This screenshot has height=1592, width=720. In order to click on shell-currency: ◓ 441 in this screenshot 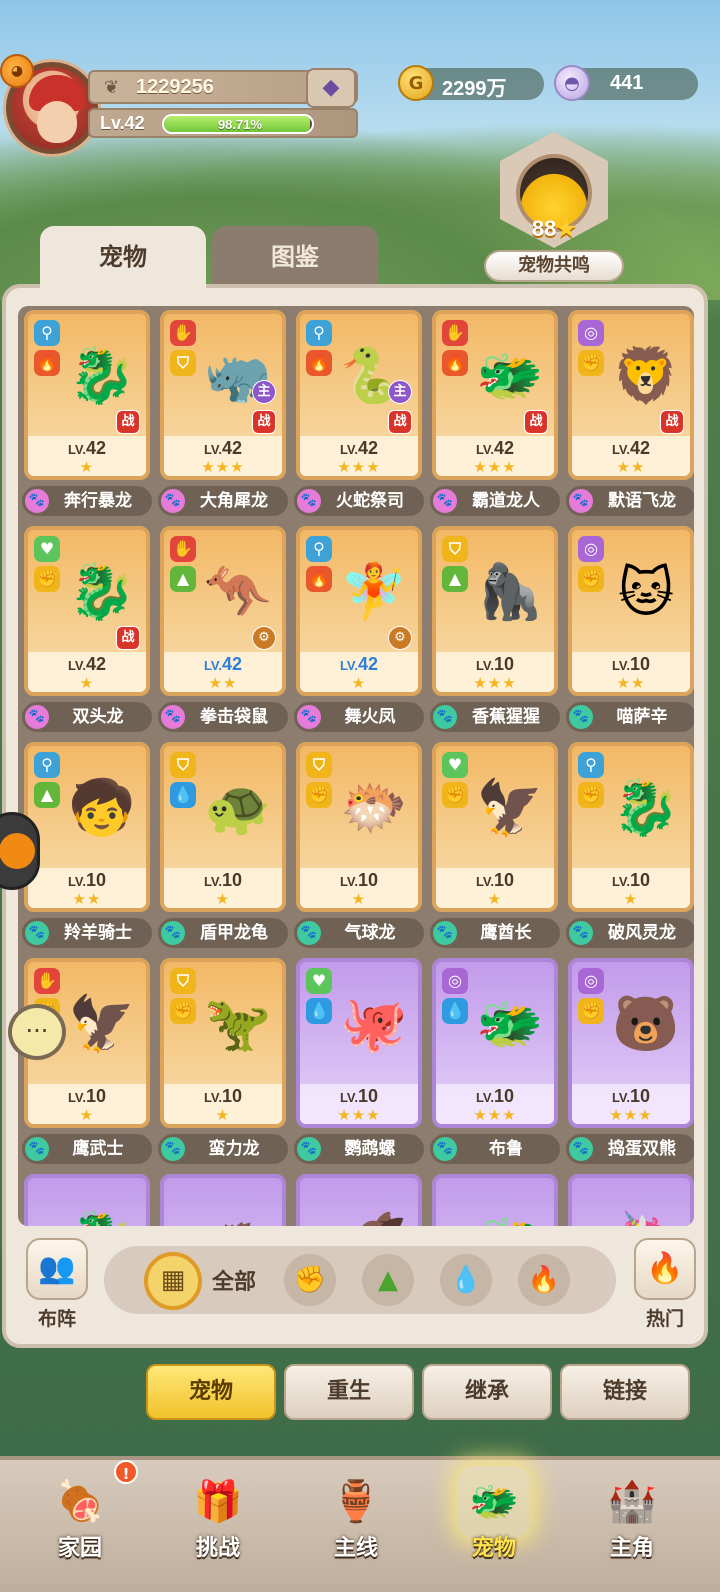, I will do `click(626, 83)`.